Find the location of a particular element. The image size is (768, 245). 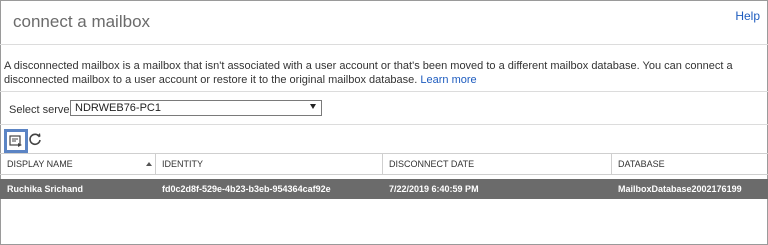

refresh-icon is located at coordinates (35, 139).